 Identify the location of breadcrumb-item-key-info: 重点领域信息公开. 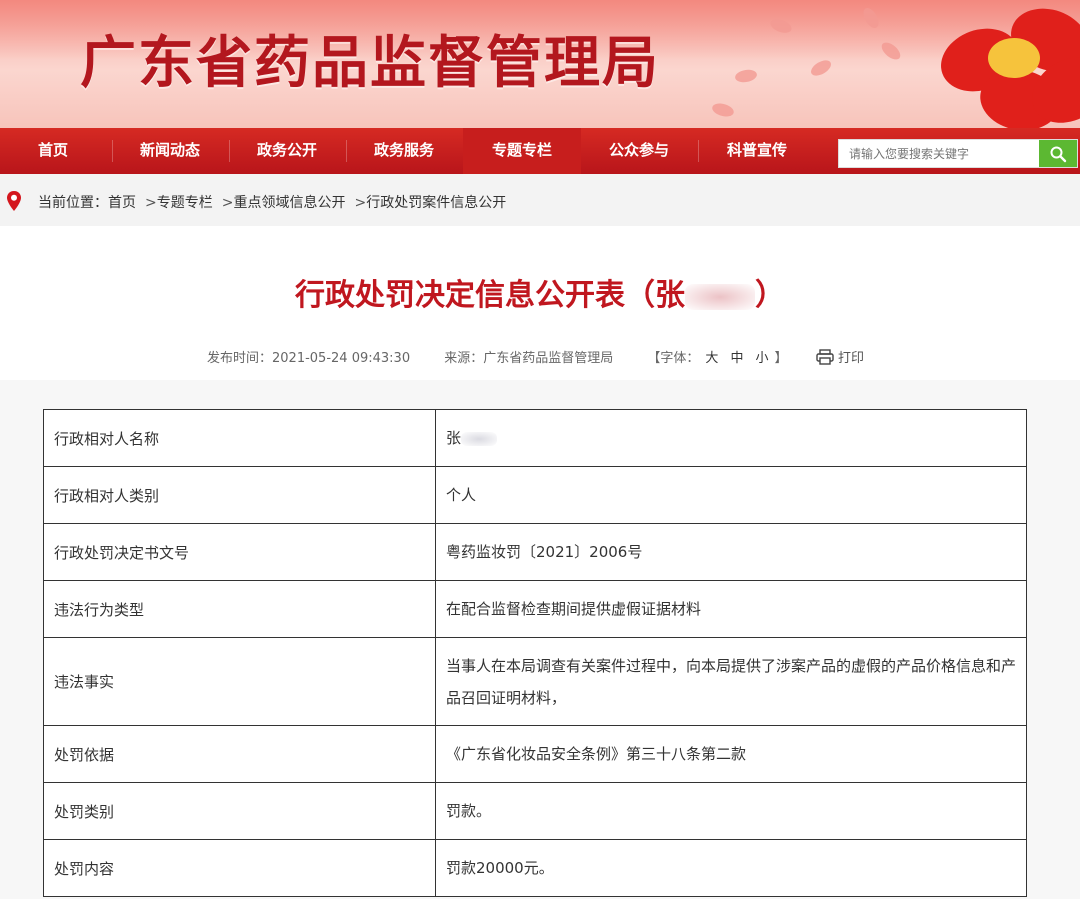
(289, 203).